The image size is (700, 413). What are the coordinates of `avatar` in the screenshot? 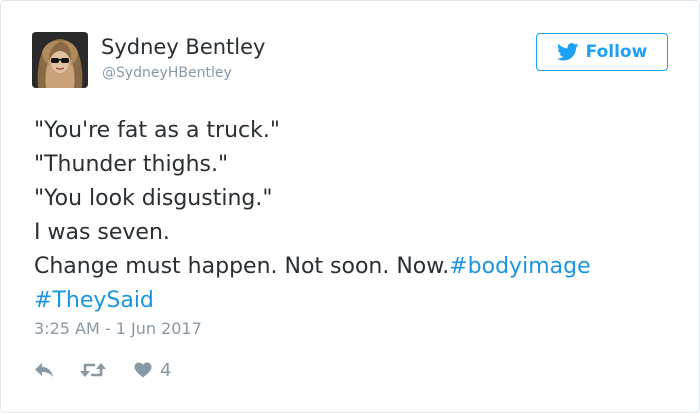 It's located at (60, 60).